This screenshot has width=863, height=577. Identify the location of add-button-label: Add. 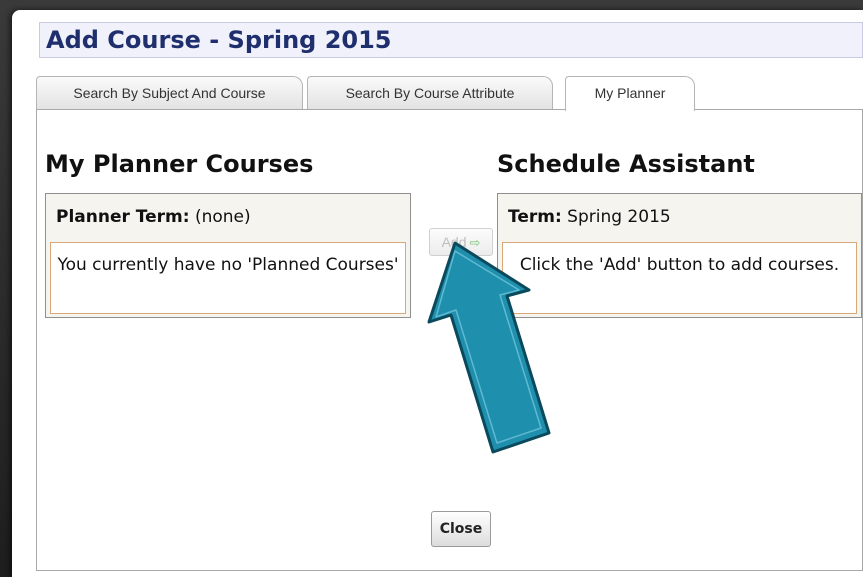
(454, 242).